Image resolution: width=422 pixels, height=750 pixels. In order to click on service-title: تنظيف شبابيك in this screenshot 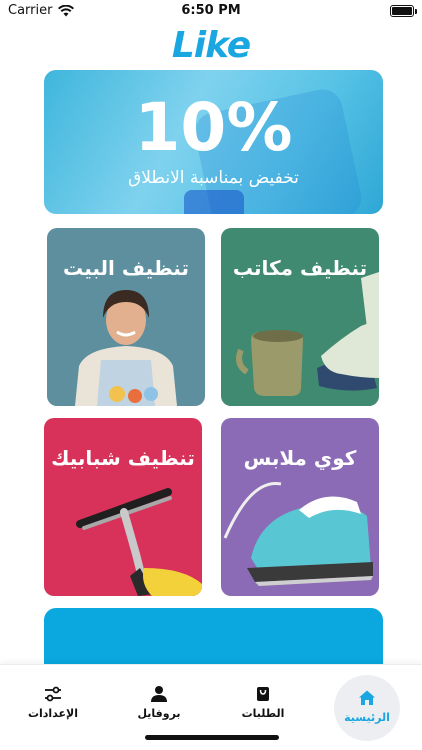, I will do `click(123, 458)`.